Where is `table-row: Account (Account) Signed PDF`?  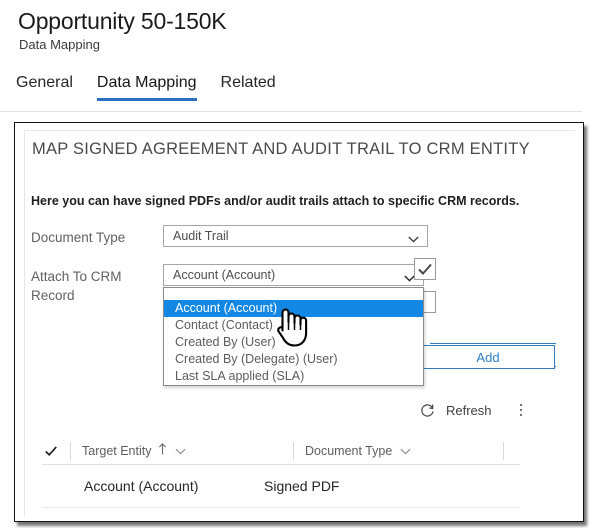
table-row: Account (Account) Signed PDF is located at coordinates (281, 486).